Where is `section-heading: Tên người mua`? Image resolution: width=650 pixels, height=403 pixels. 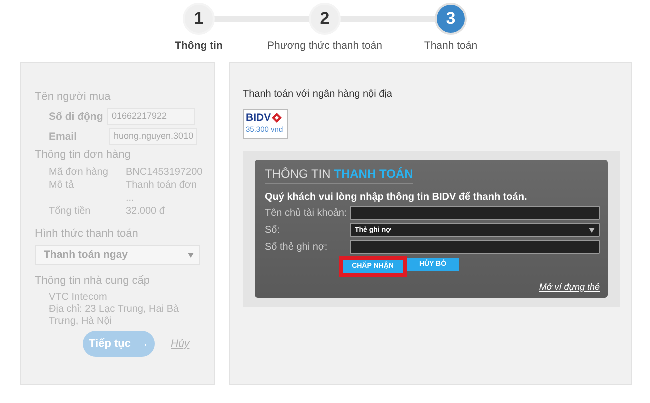
section-heading: Tên người mua is located at coordinates (73, 97).